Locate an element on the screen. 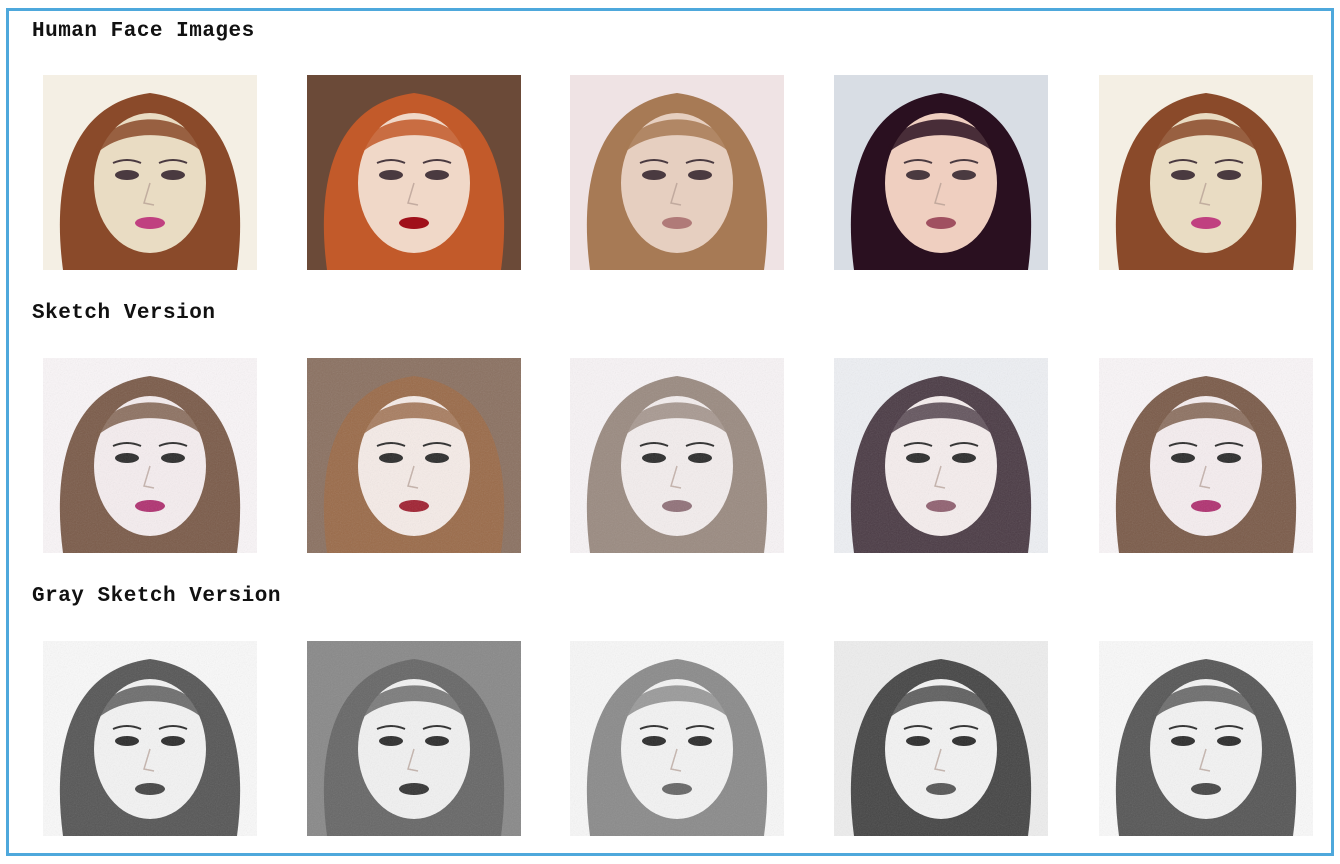  section-title-human-face: Human Face Images is located at coordinates (143, 31).